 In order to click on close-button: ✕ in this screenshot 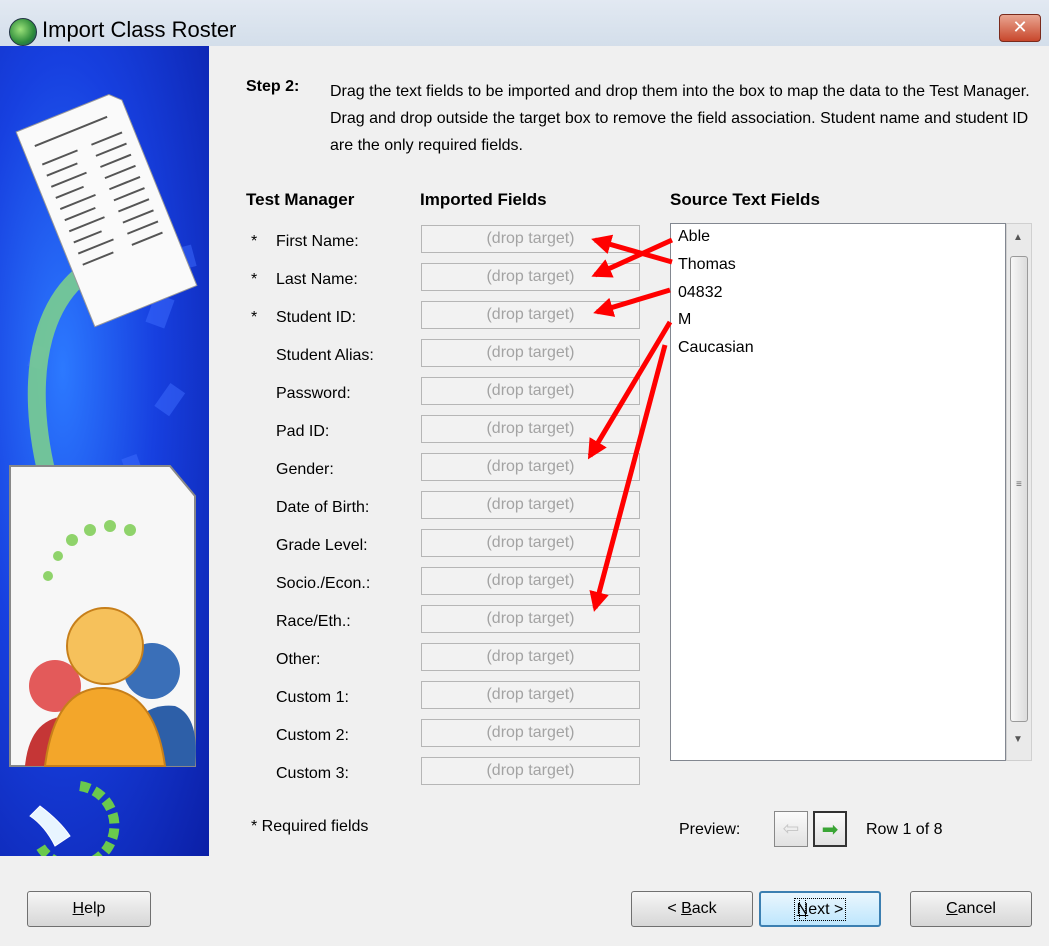, I will do `click(1020, 28)`.